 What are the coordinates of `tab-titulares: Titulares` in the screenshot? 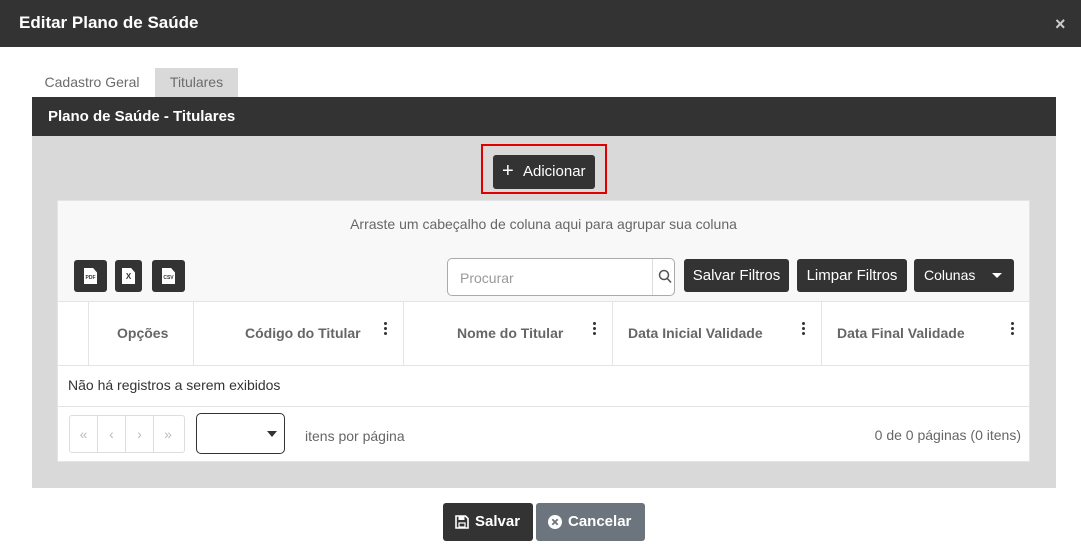 It's located at (196, 82).